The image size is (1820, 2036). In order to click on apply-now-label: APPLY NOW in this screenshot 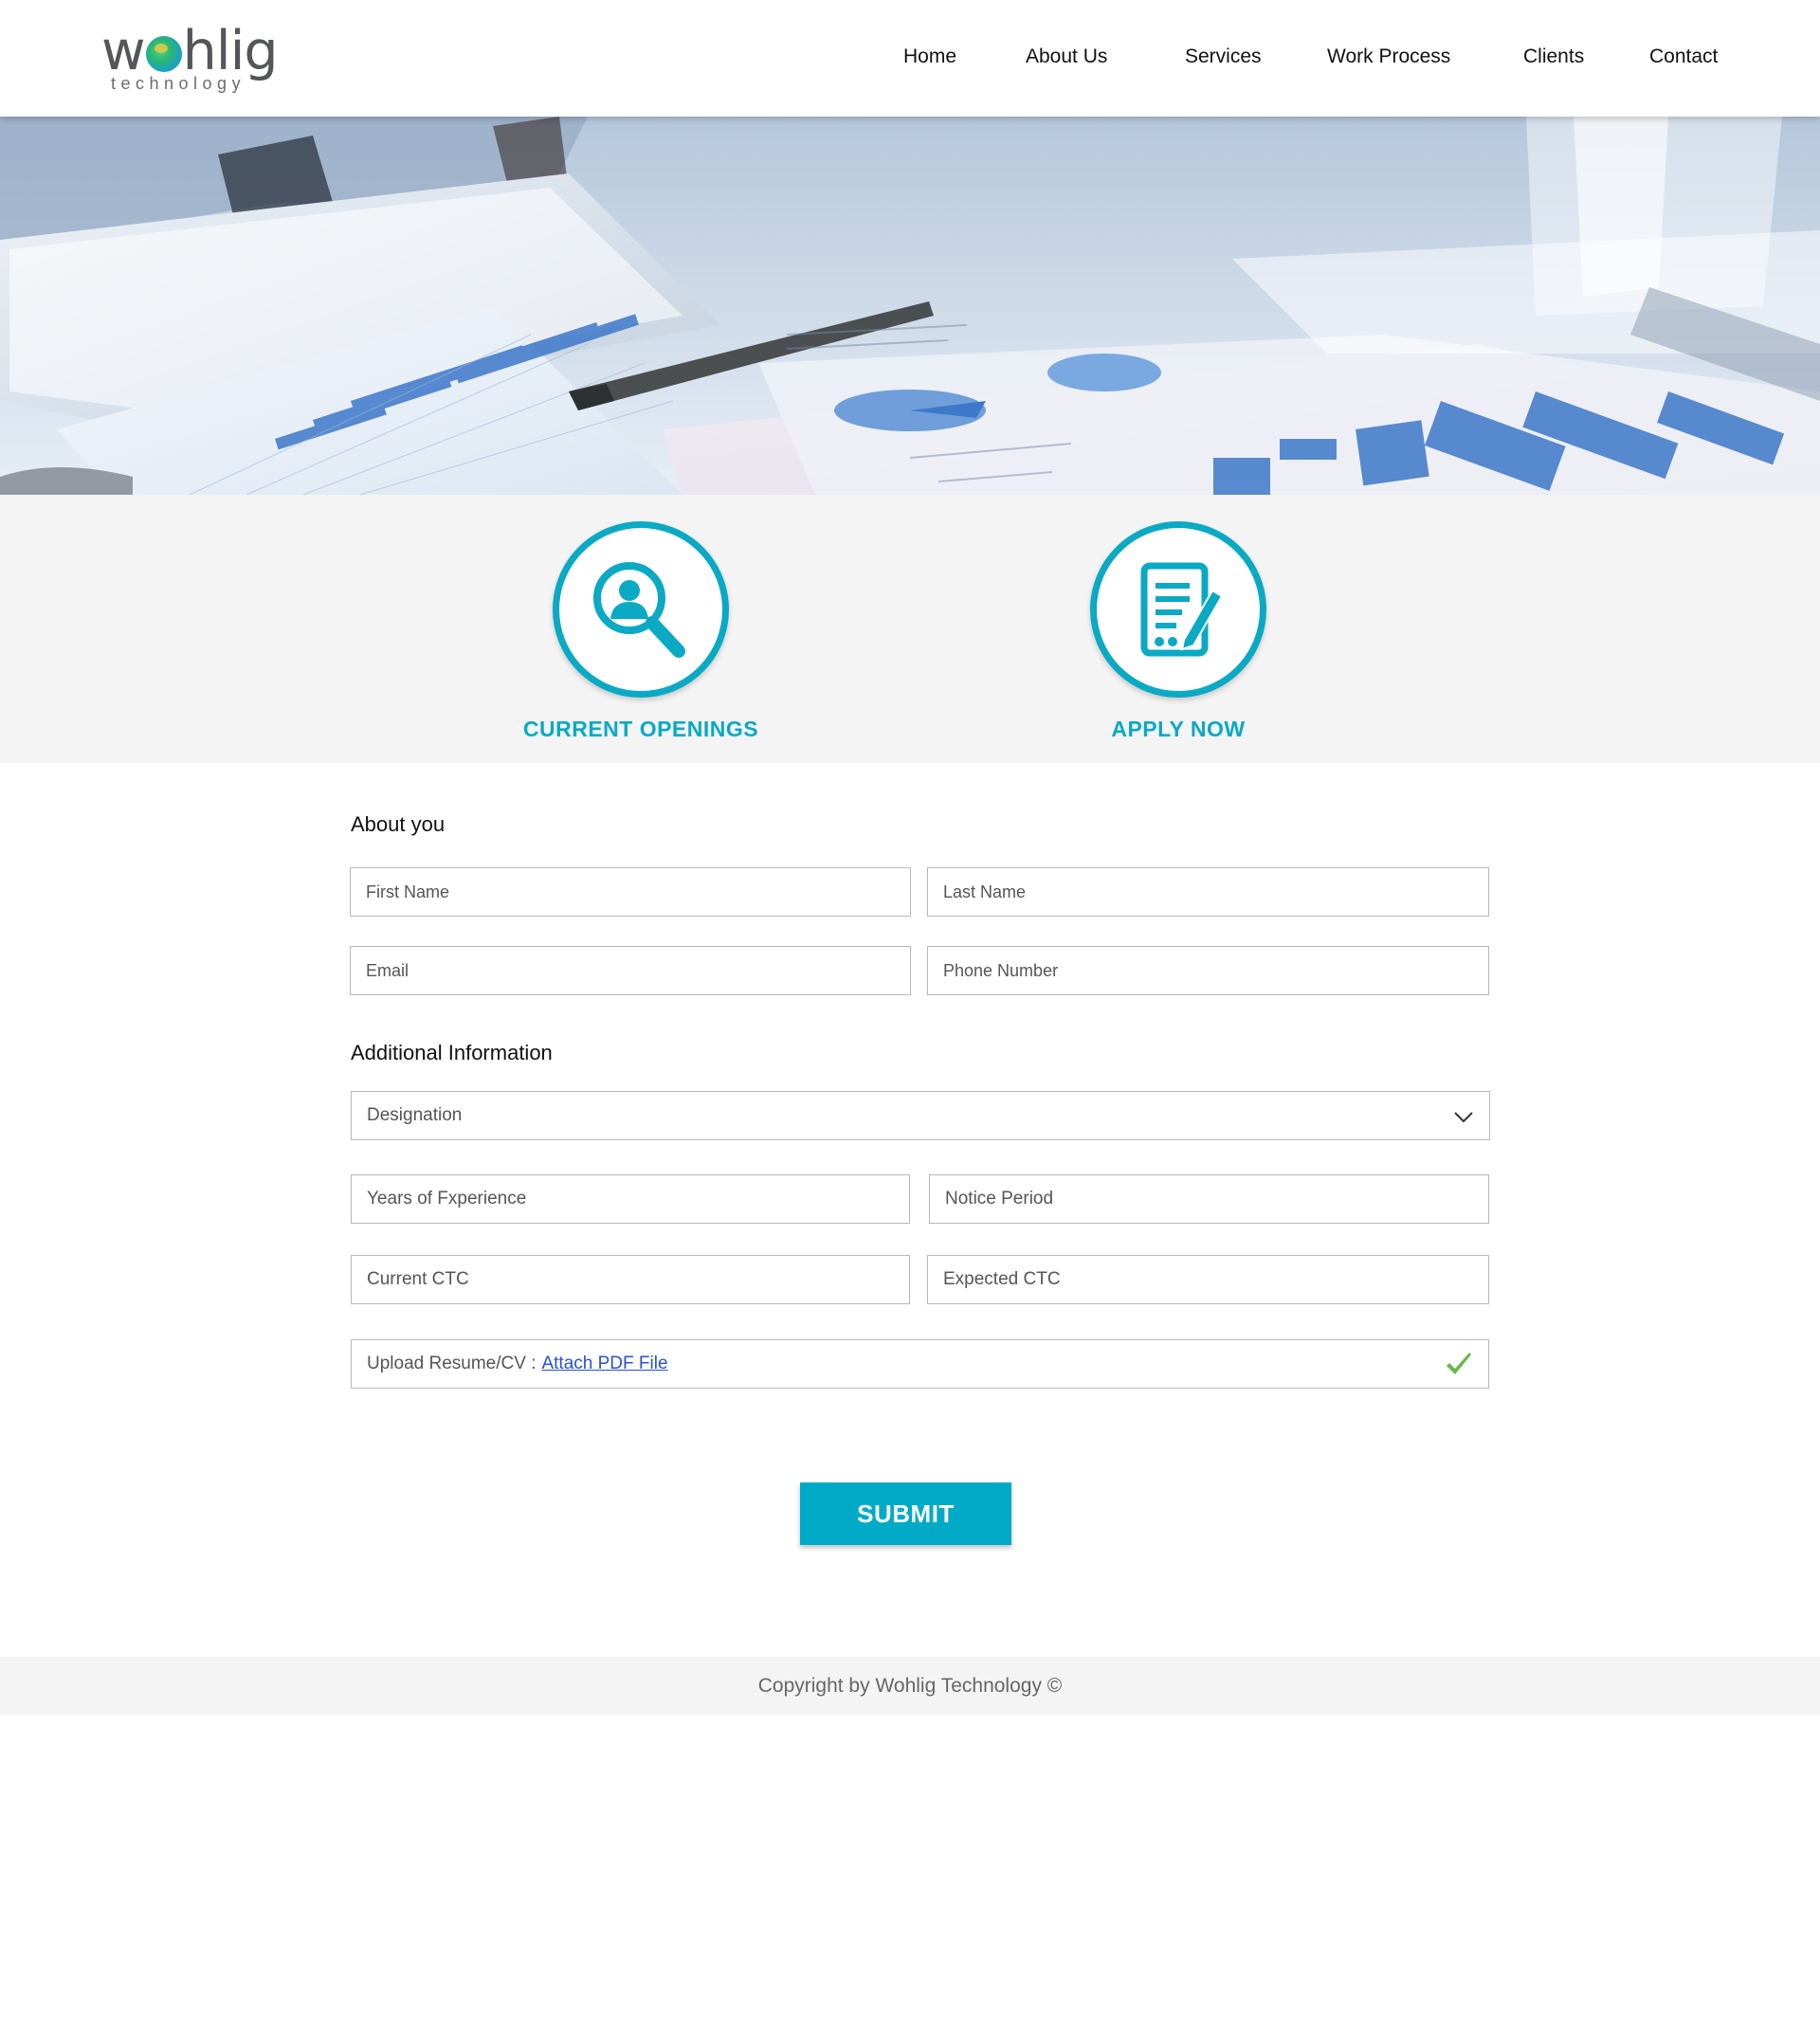, I will do `click(1178, 729)`.